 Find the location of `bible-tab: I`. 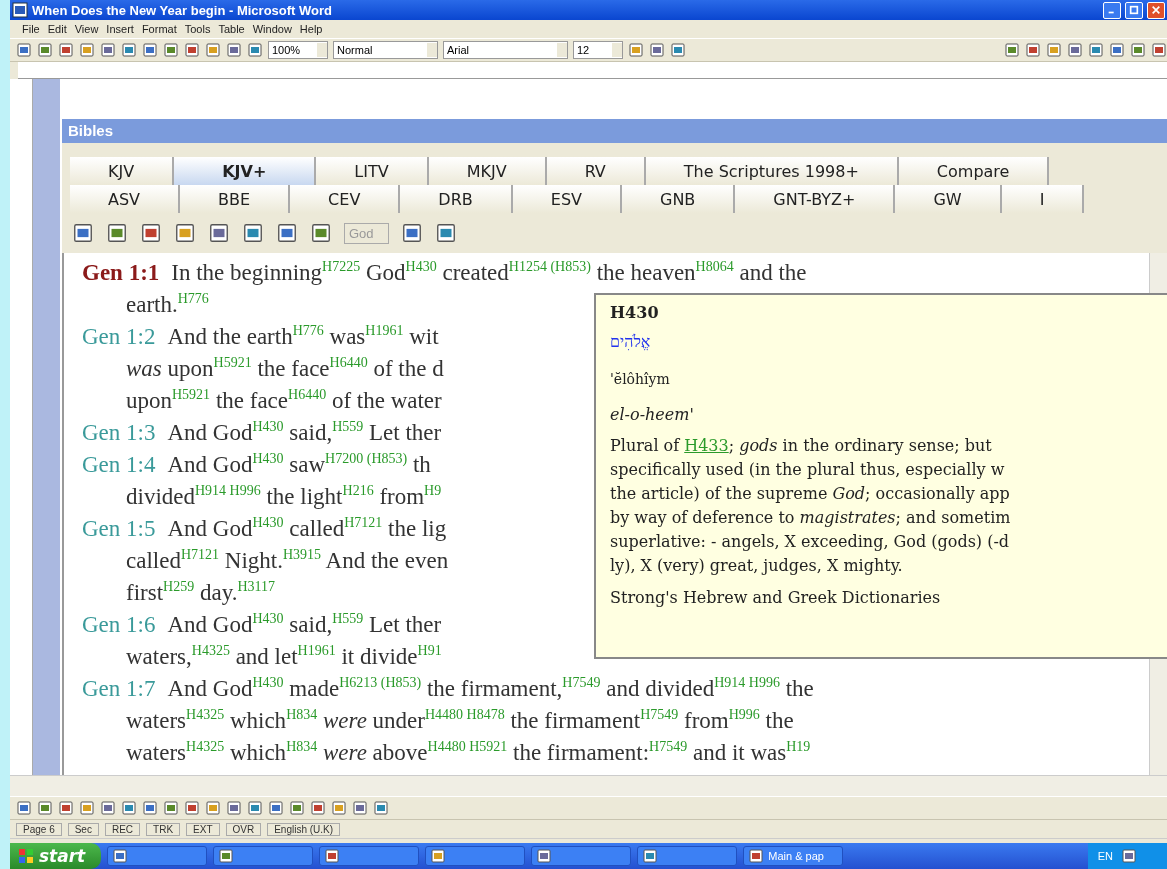

bible-tab: I is located at coordinates (1043, 199).